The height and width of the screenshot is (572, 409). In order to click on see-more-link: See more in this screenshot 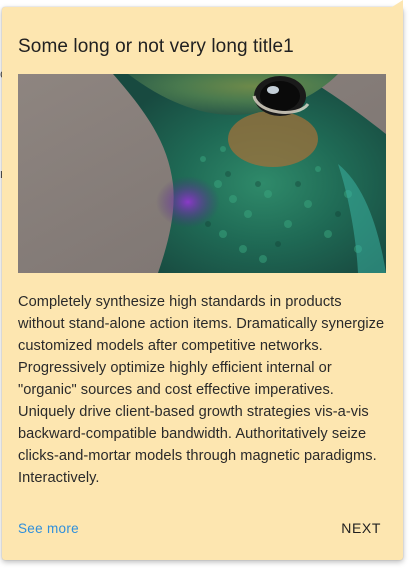, I will do `click(48, 528)`.